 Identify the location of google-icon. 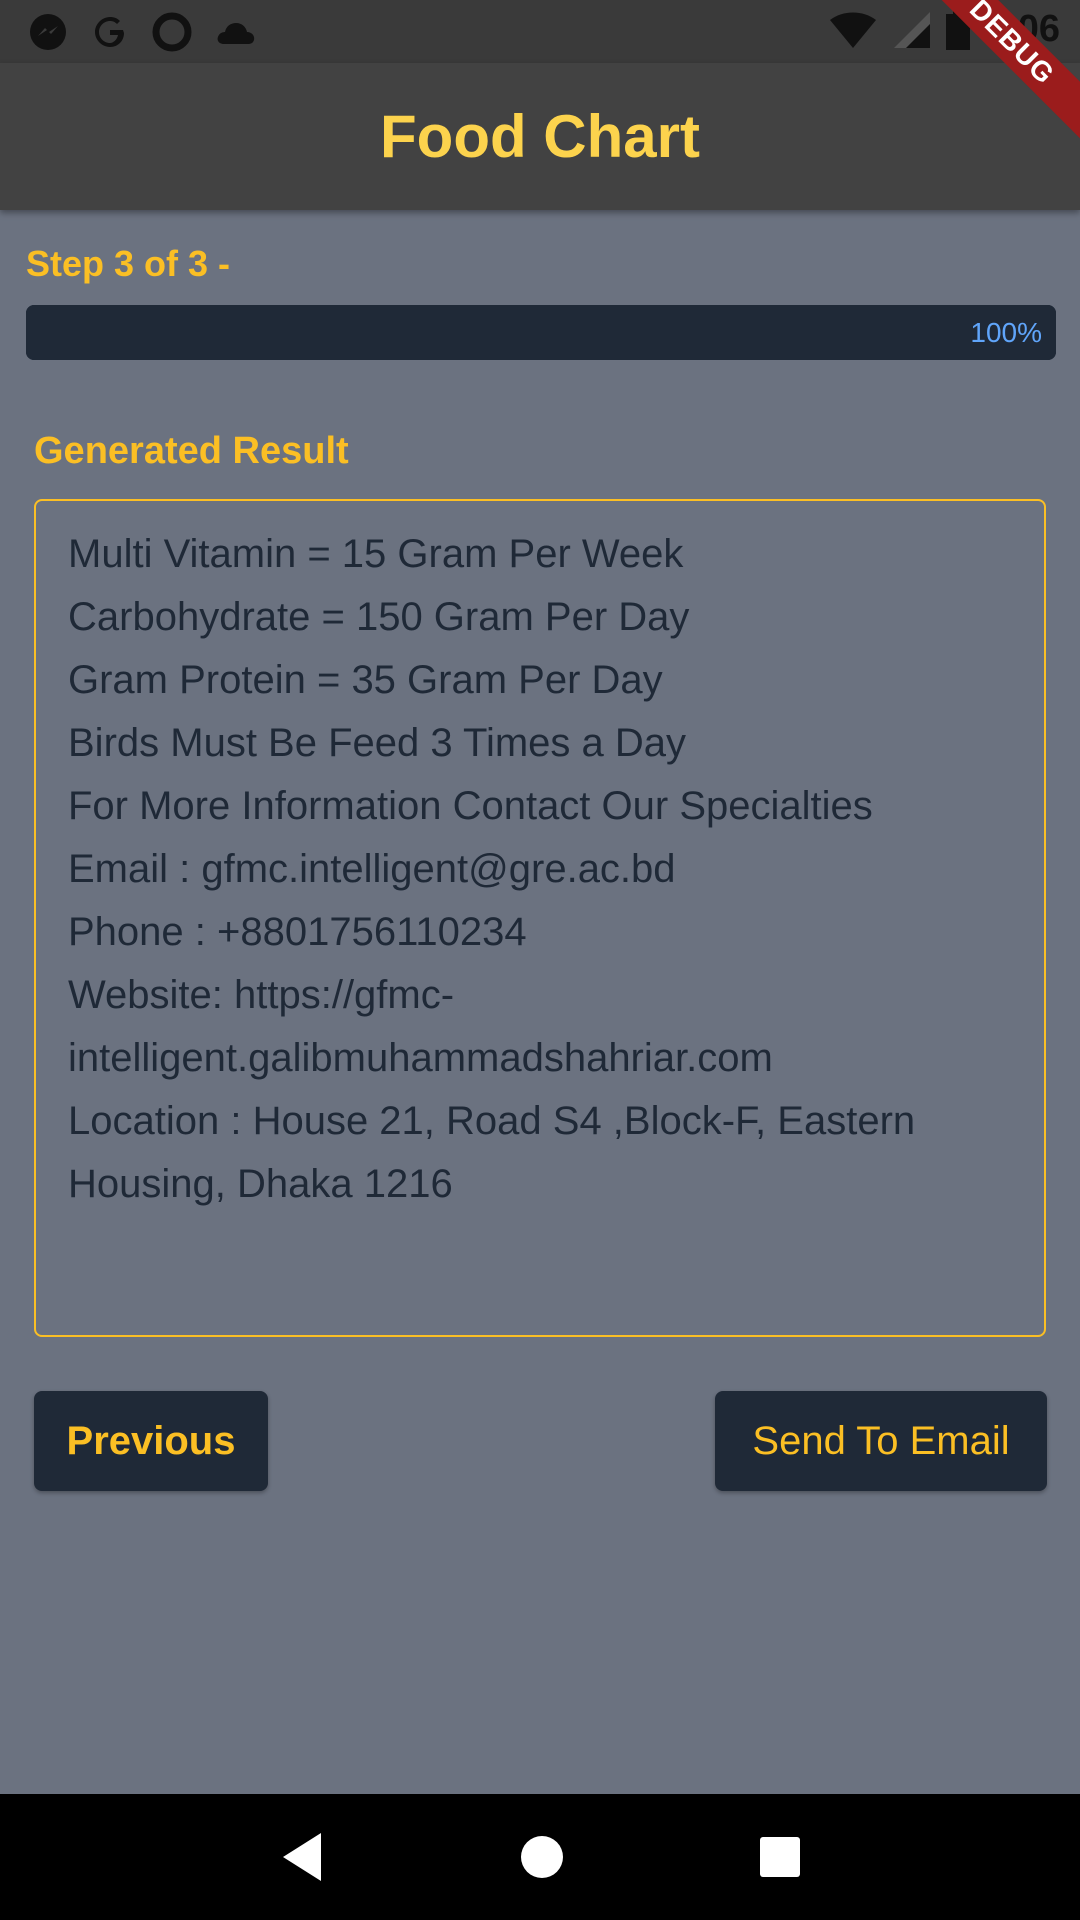
(109, 32).